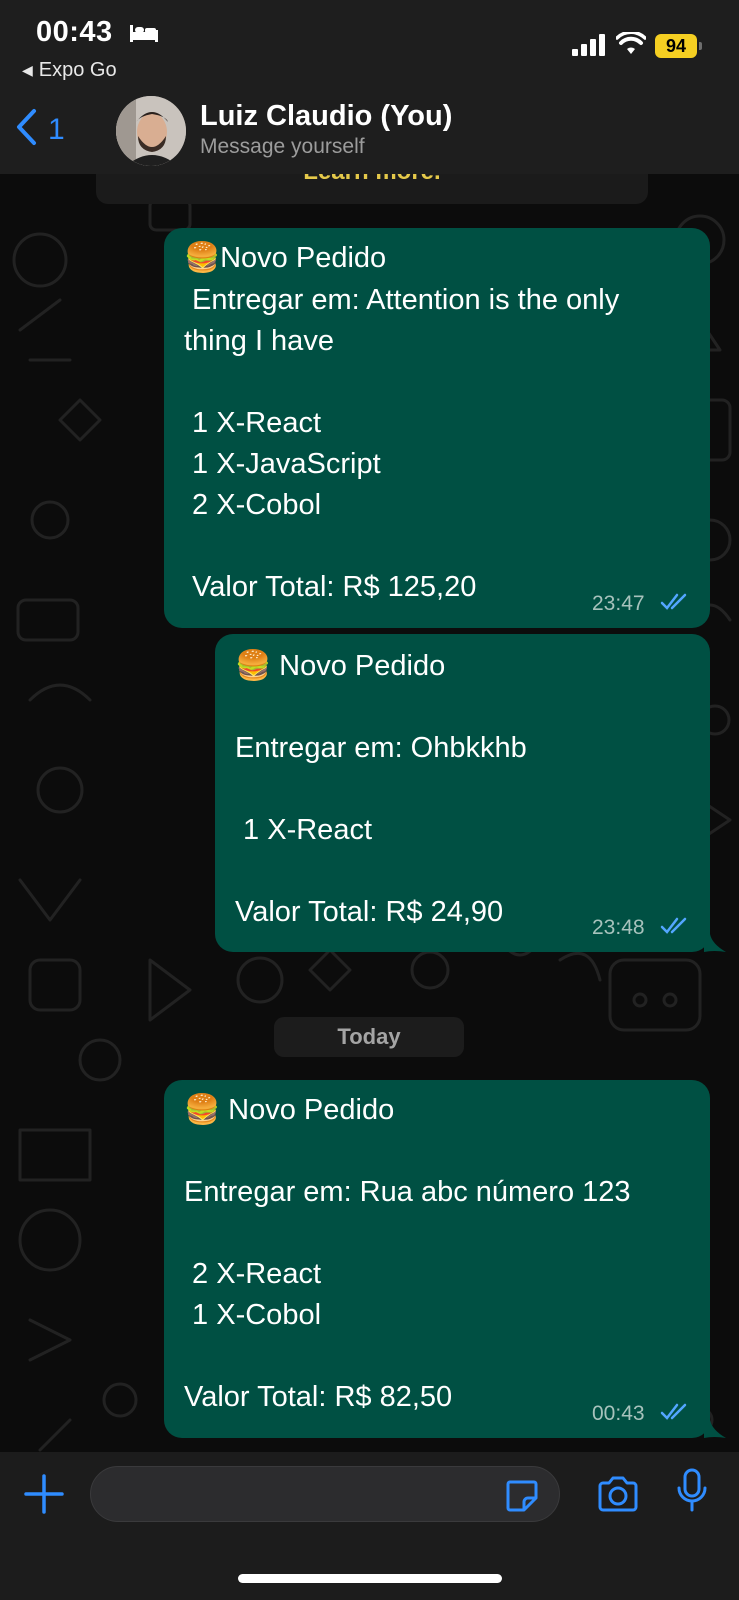 The image size is (739, 1600). What do you see at coordinates (253, 505) in the screenshot?
I see `message-line: 2 X-Cobol` at bounding box center [253, 505].